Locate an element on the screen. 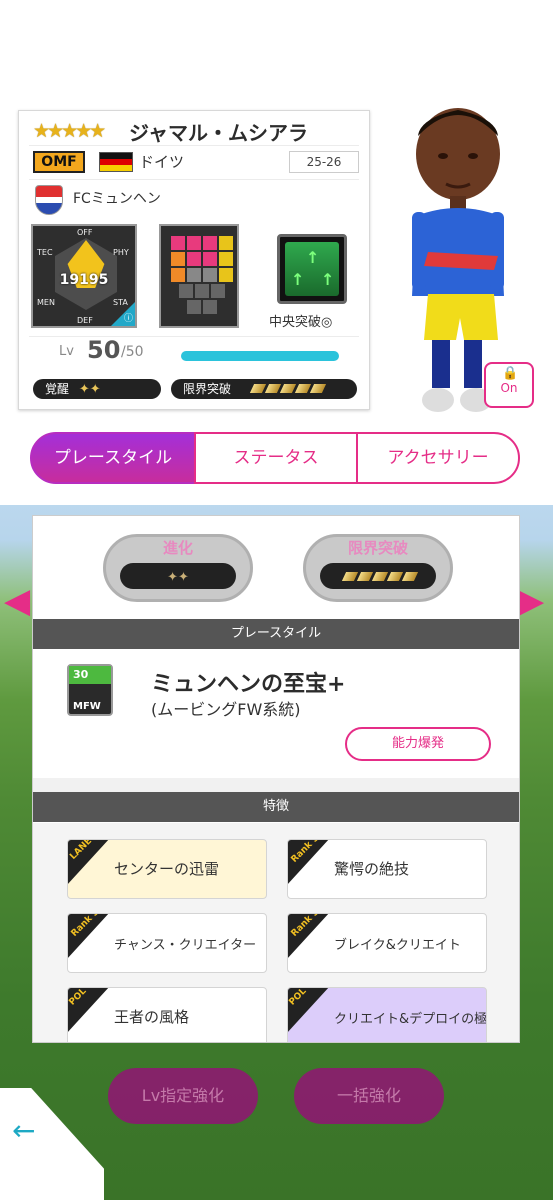  club-crest-icon is located at coordinates (49, 200).